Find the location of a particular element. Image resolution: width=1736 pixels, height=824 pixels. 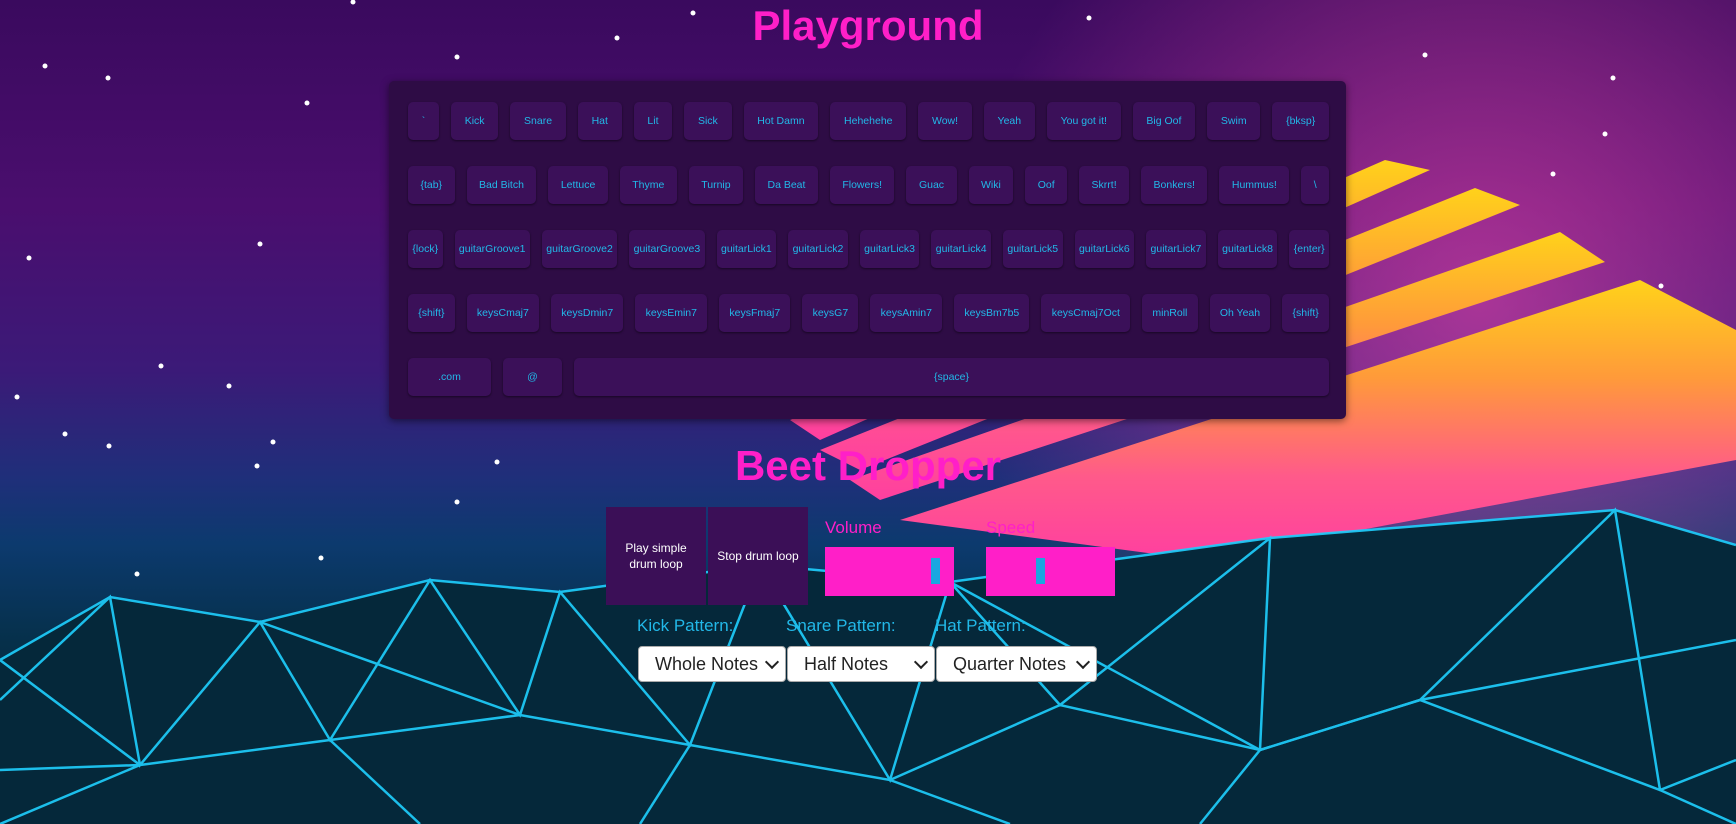

volume-slider-thumb is located at coordinates (935, 571).